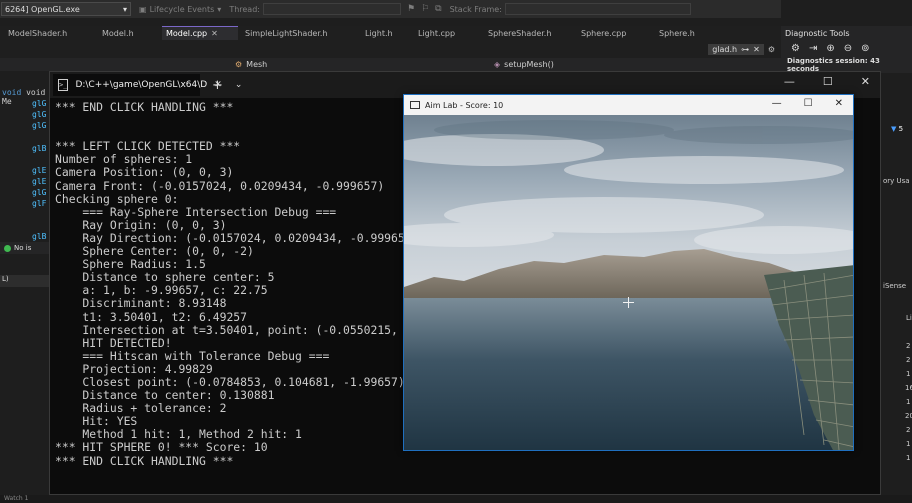 Image resolution: width=912 pixels, height=503 pixels. I want to click on tab-label: Sphere.cpp, so click(604, 33).